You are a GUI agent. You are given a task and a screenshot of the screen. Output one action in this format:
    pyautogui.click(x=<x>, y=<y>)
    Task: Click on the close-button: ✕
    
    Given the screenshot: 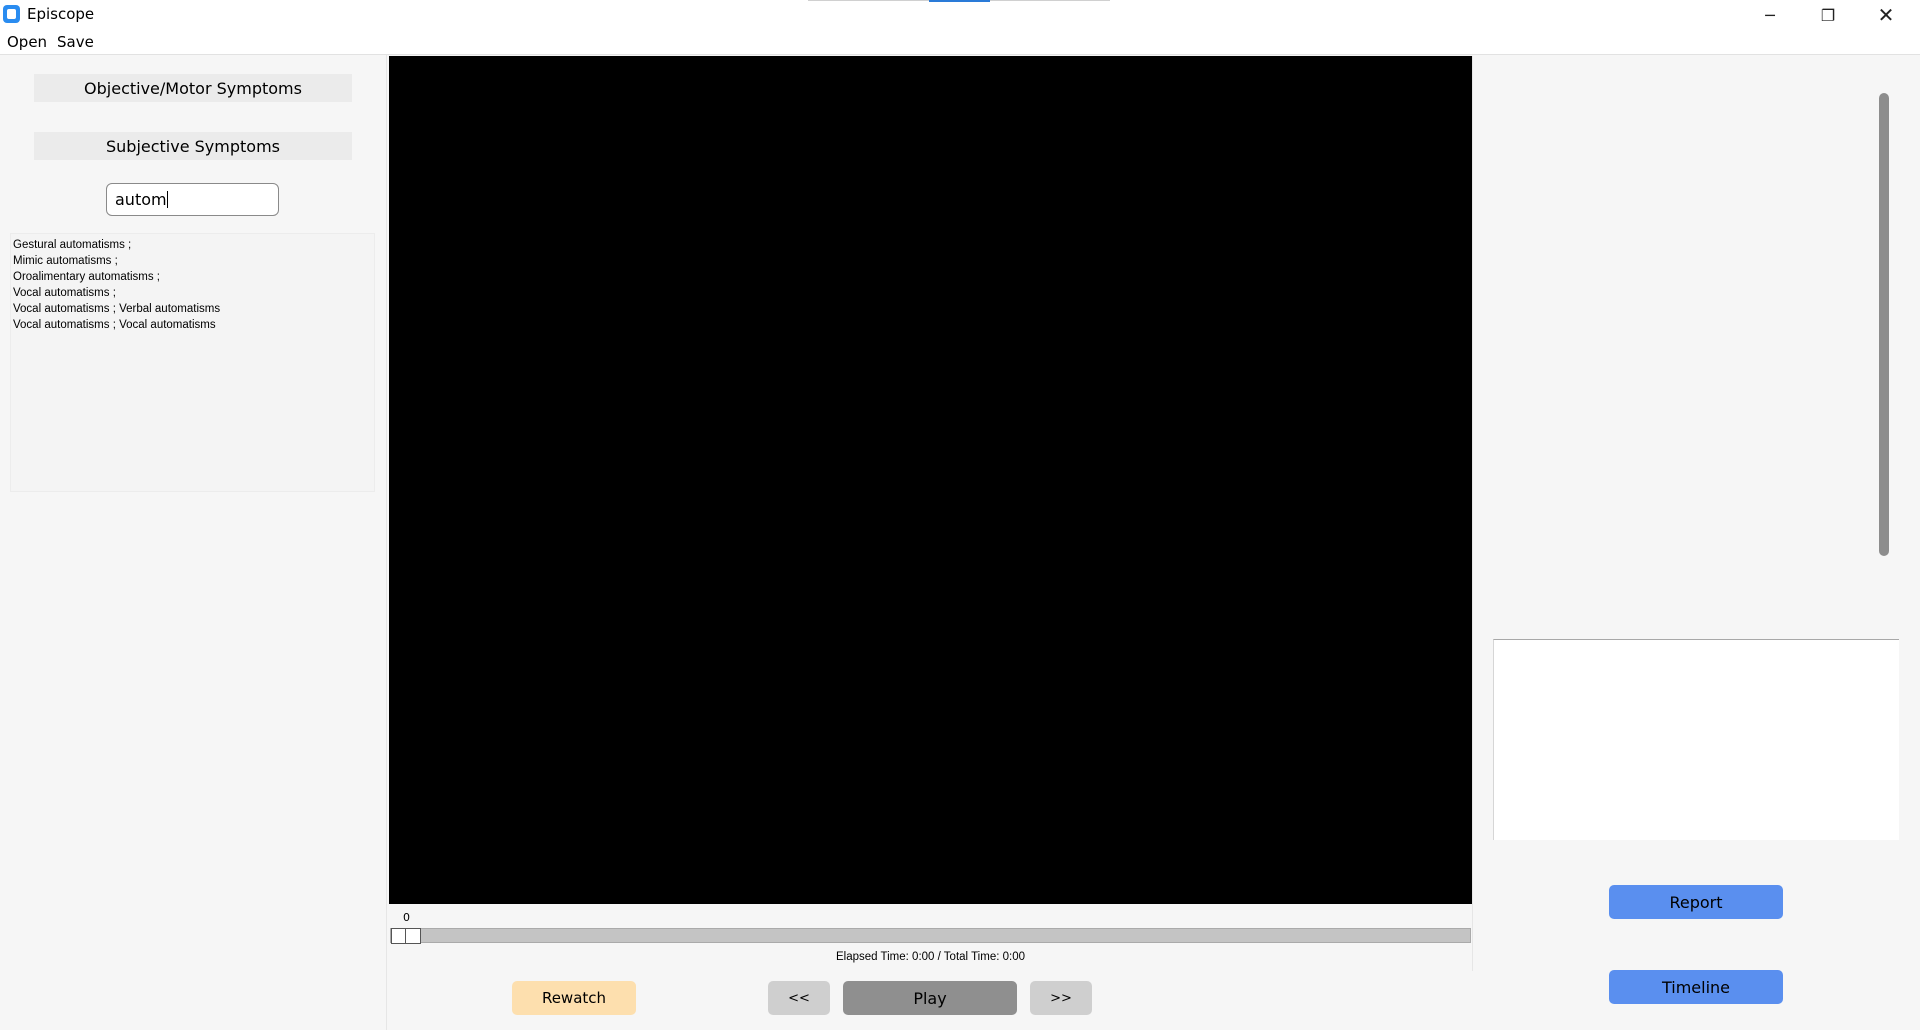 What is the action you would take?
    pyautogui.click(x=1886, y=15)
    